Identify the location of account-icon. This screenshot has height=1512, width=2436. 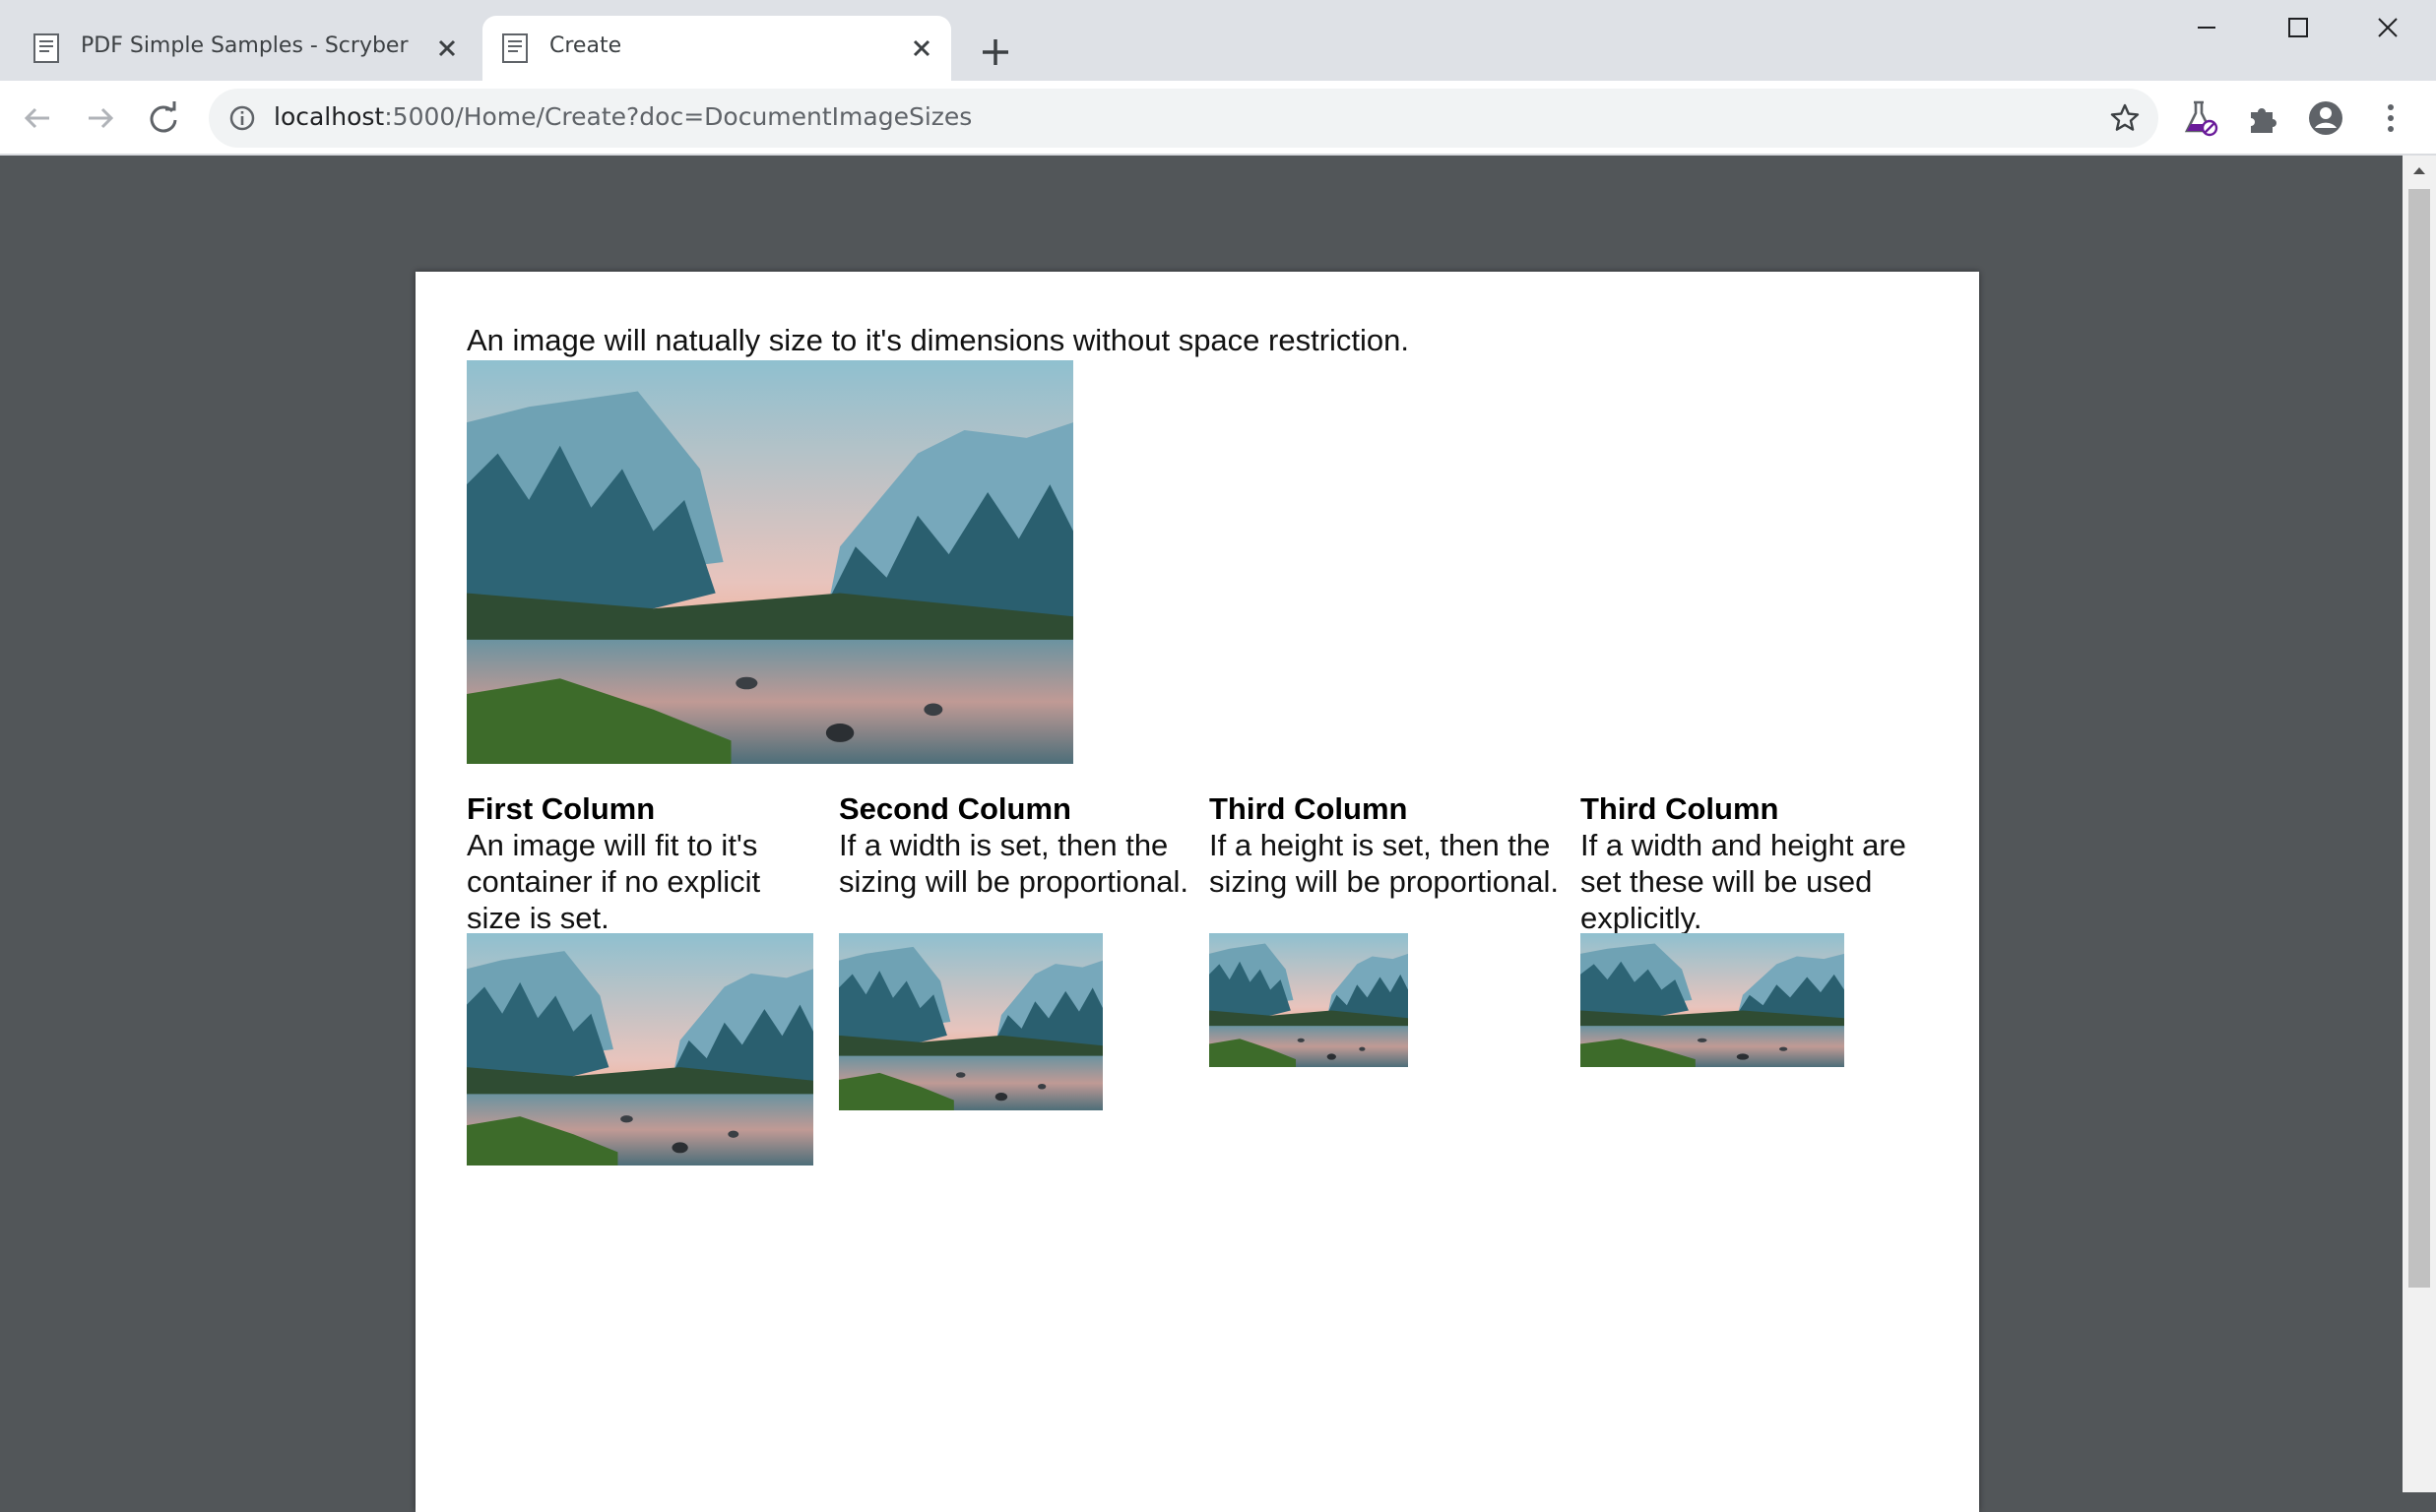
(2325, 118).